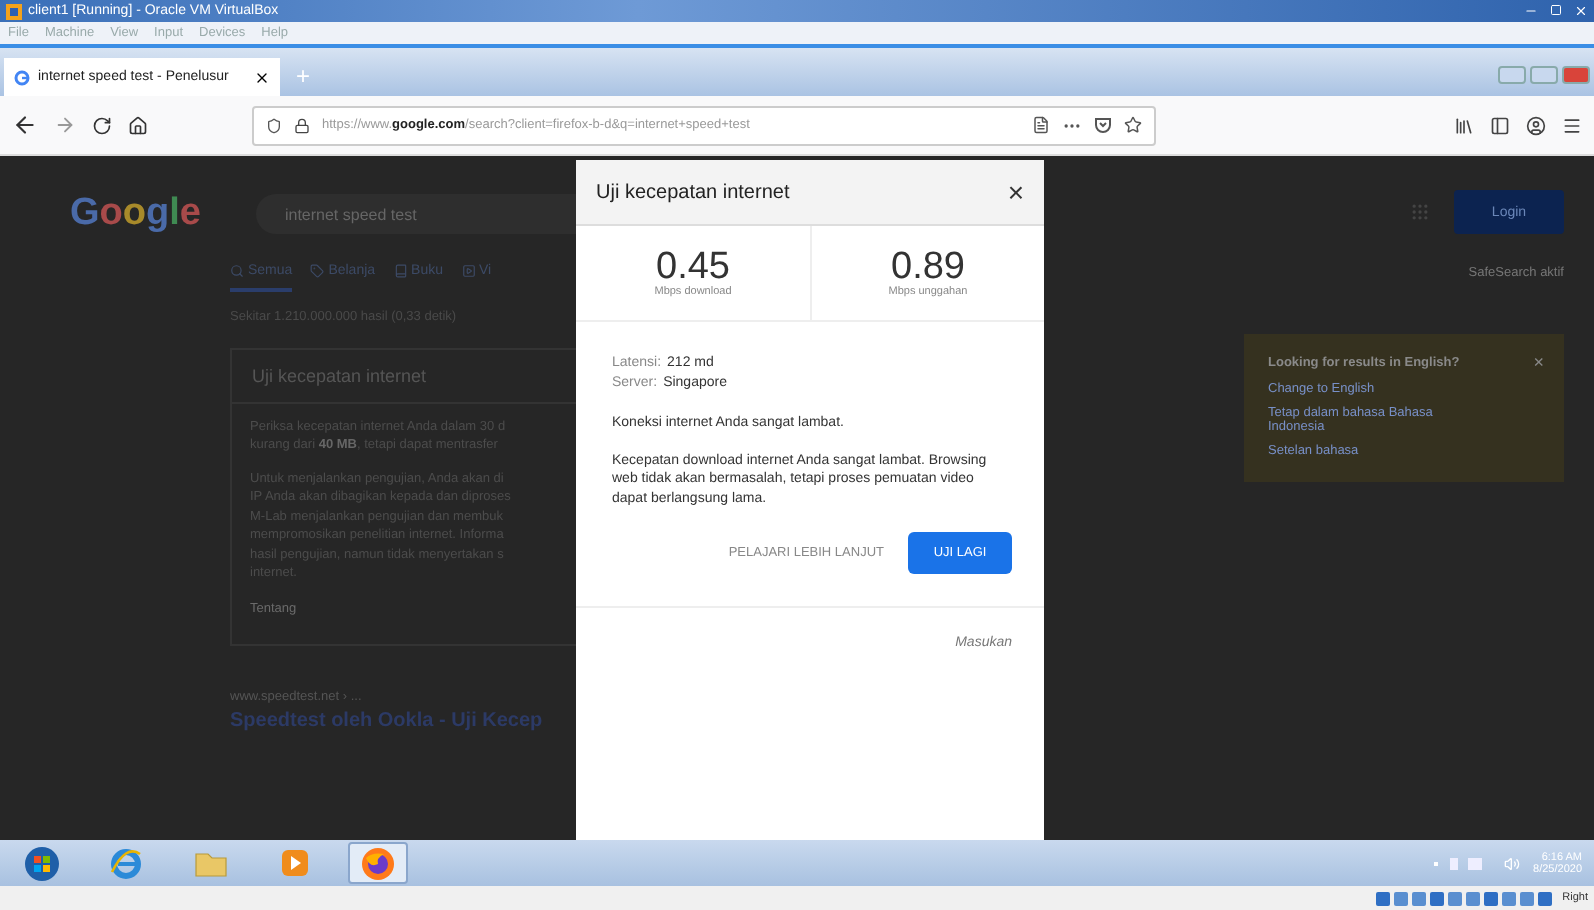  I want to click on google-logo: Google, so click(135, 214).